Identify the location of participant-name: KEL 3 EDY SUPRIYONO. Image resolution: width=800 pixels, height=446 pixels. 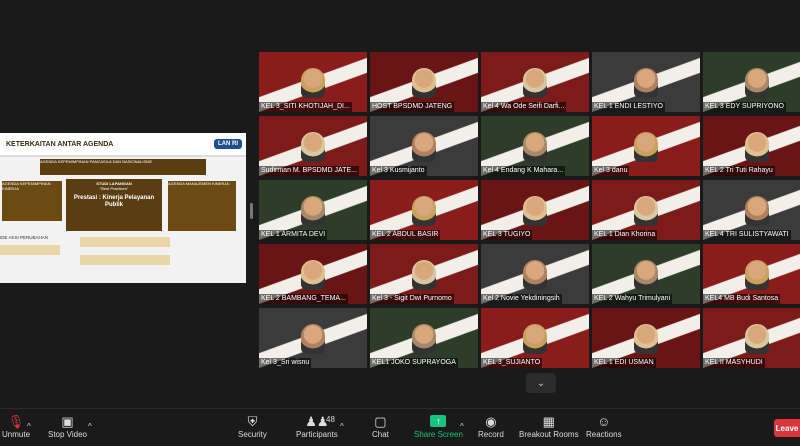
(744, 107).